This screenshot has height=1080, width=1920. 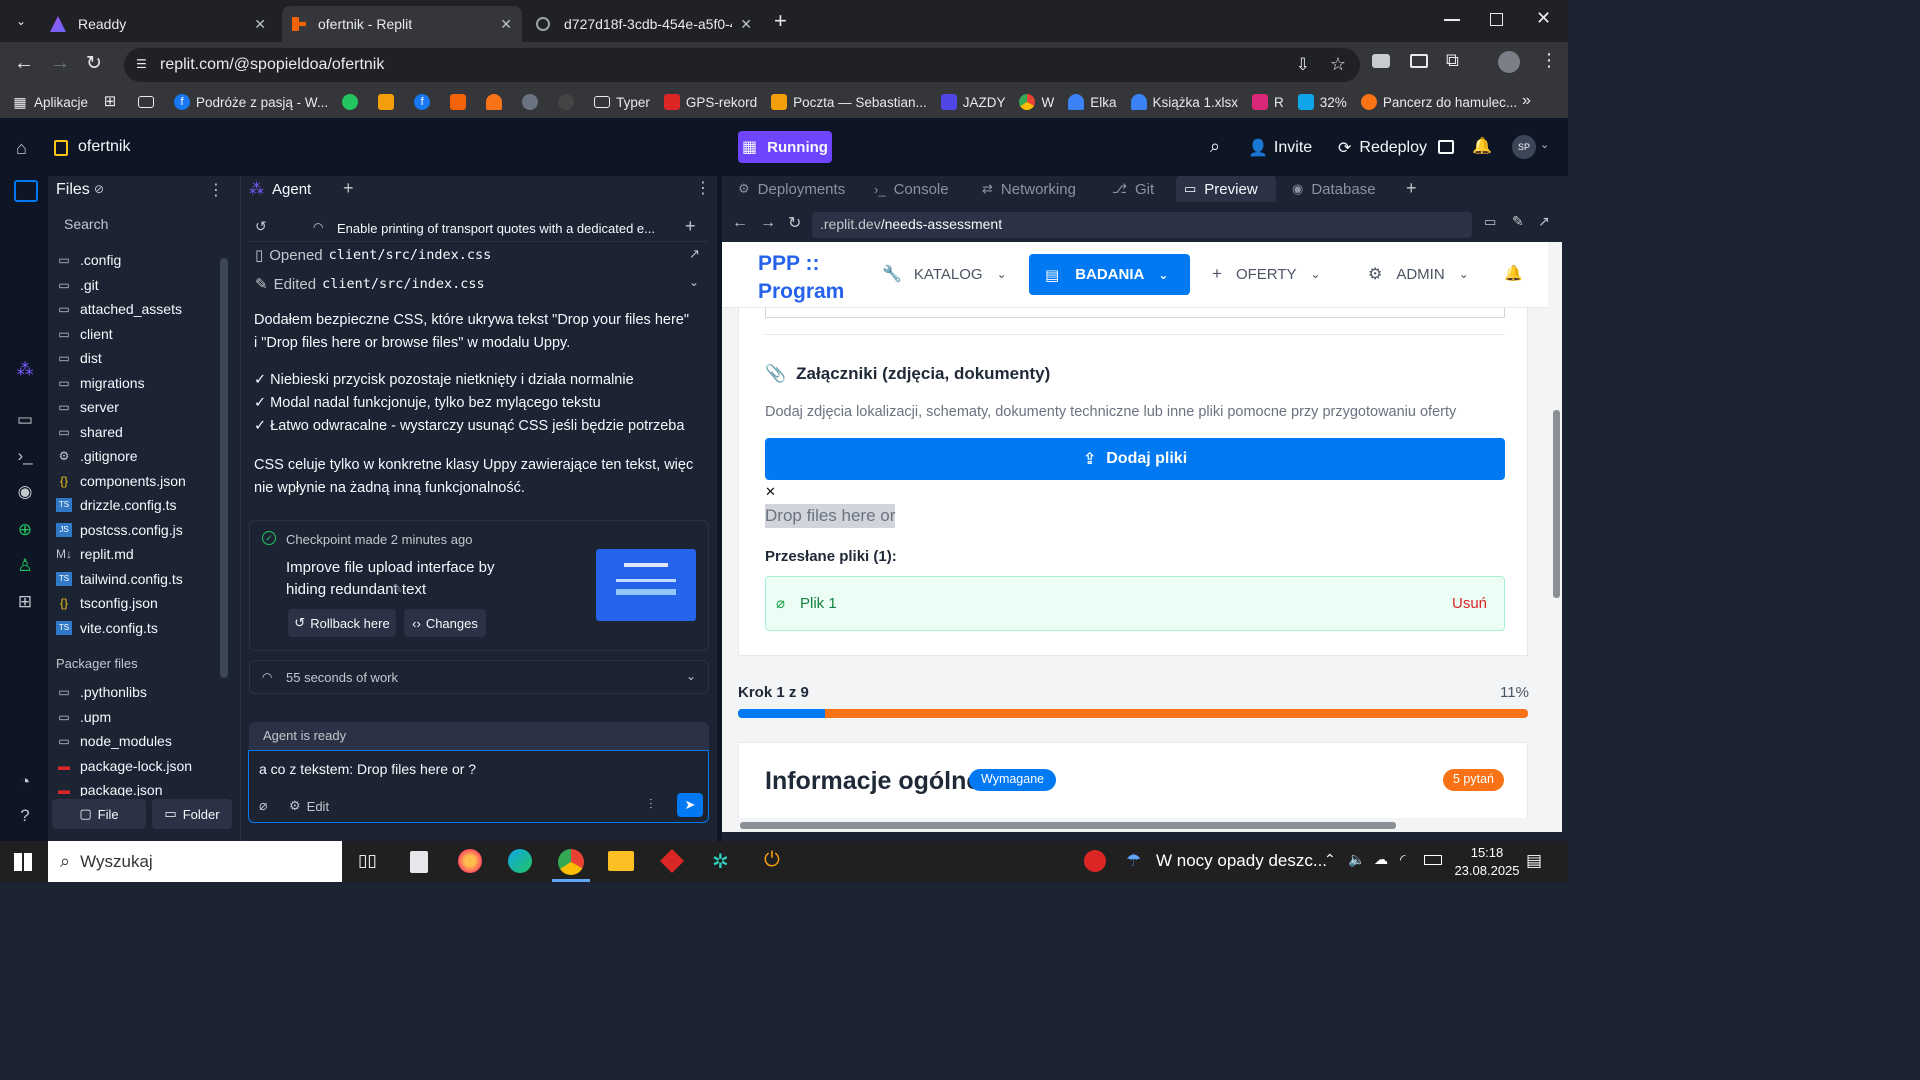 I want to click on install-icon: ⇩, so click(x=1303, y=65).